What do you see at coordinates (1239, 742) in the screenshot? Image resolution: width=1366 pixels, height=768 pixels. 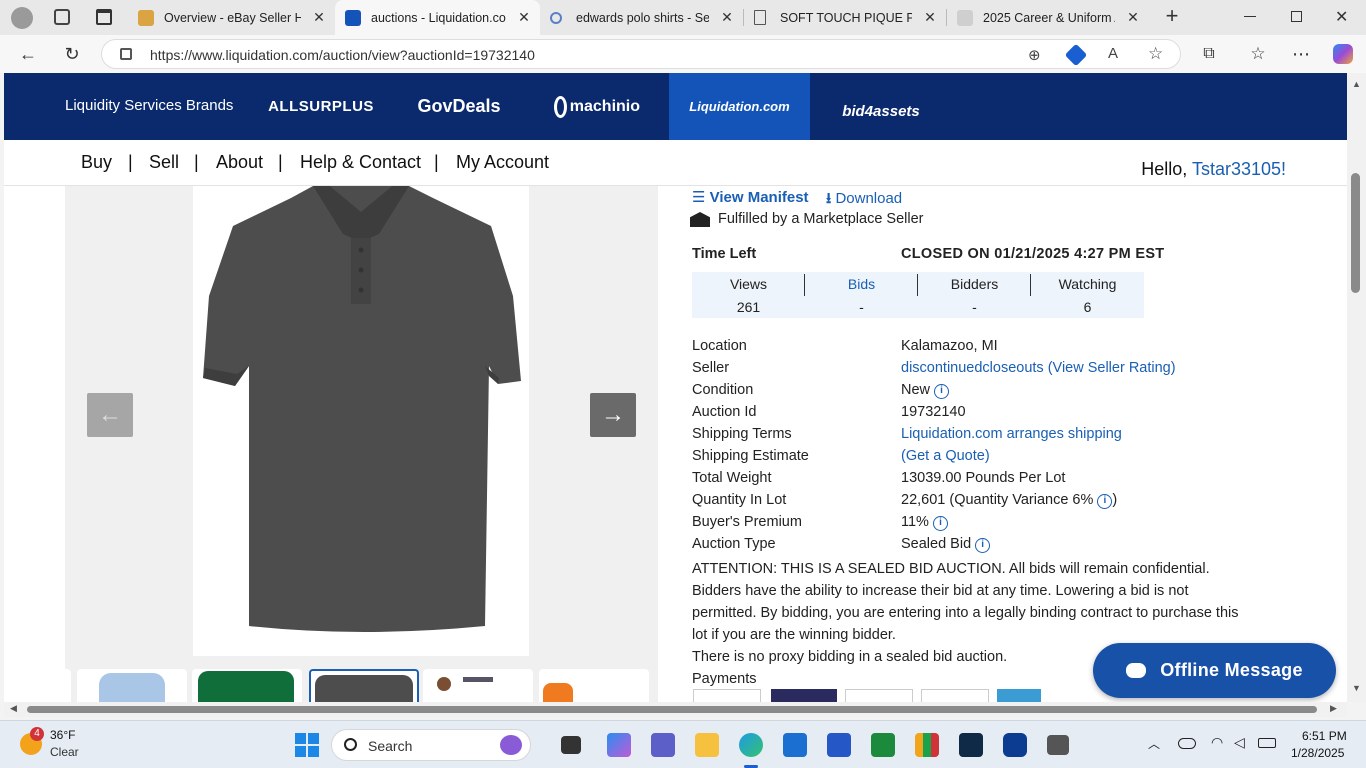 I see `volume-icon: ◁` at bounding box center [1239, 742].